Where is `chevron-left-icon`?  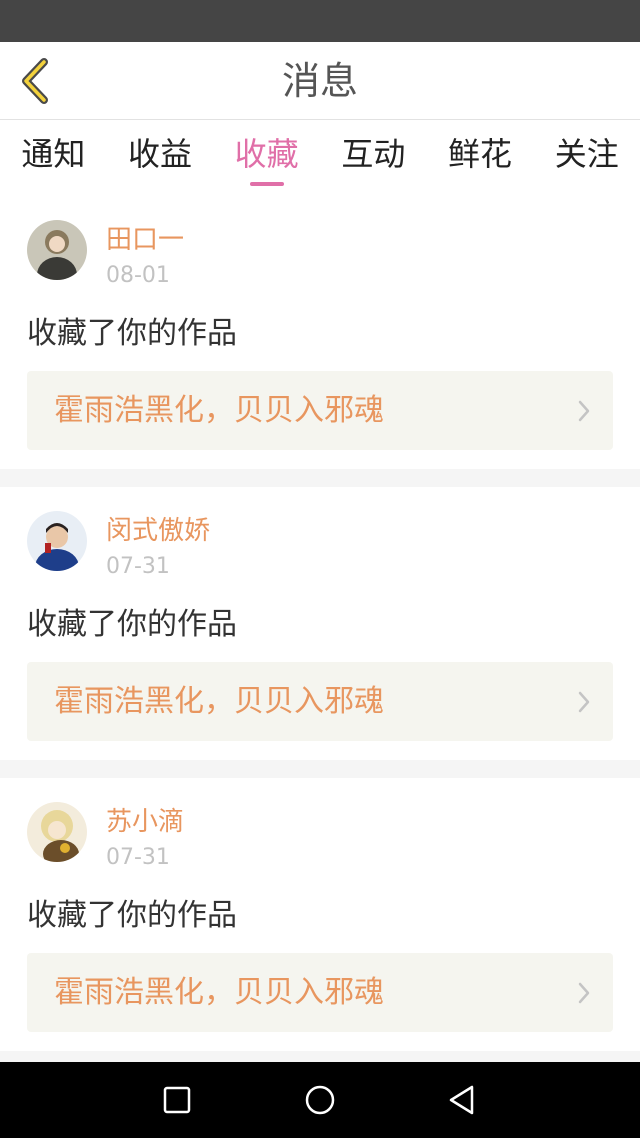
chevron-left-icon is located at coordinates (35, 81).